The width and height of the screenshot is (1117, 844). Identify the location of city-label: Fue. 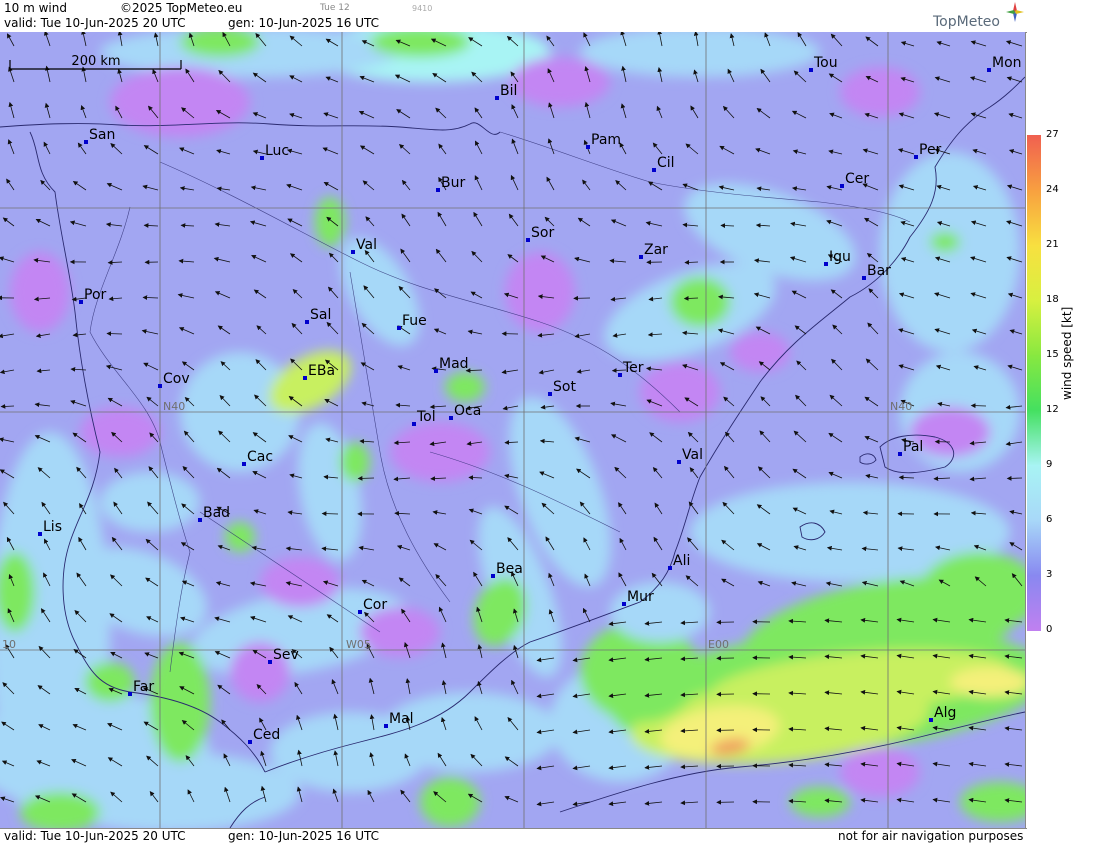
(414, 321).